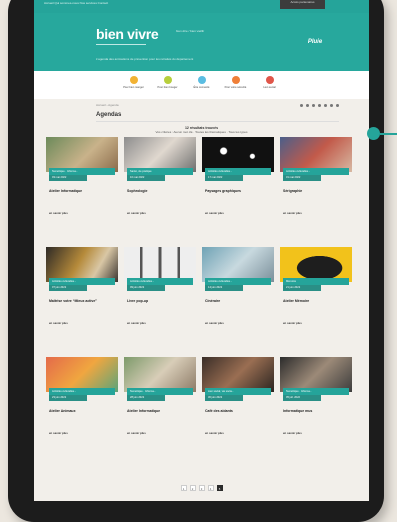 This screenshot has width=397, height=522. I want to click on event-date: 03 mai 2022, so click(68, 178).